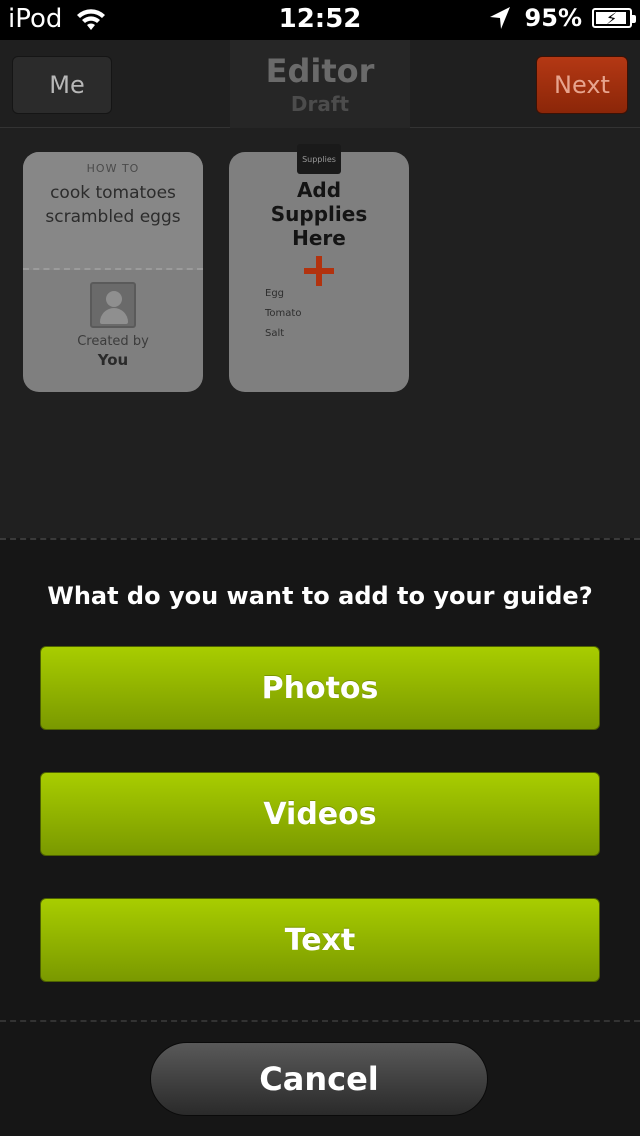 The width and height of the screenshot is (640, 1136). What do you see at coordinates (320, 688) in the screenshot?
I see `photos-button: Photos` at bounding box center [320, 688].